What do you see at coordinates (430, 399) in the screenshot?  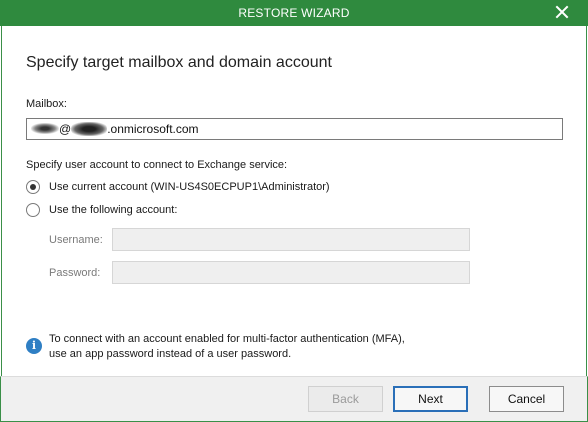 I see `next-button: Next` at bounding box center [430, 399].